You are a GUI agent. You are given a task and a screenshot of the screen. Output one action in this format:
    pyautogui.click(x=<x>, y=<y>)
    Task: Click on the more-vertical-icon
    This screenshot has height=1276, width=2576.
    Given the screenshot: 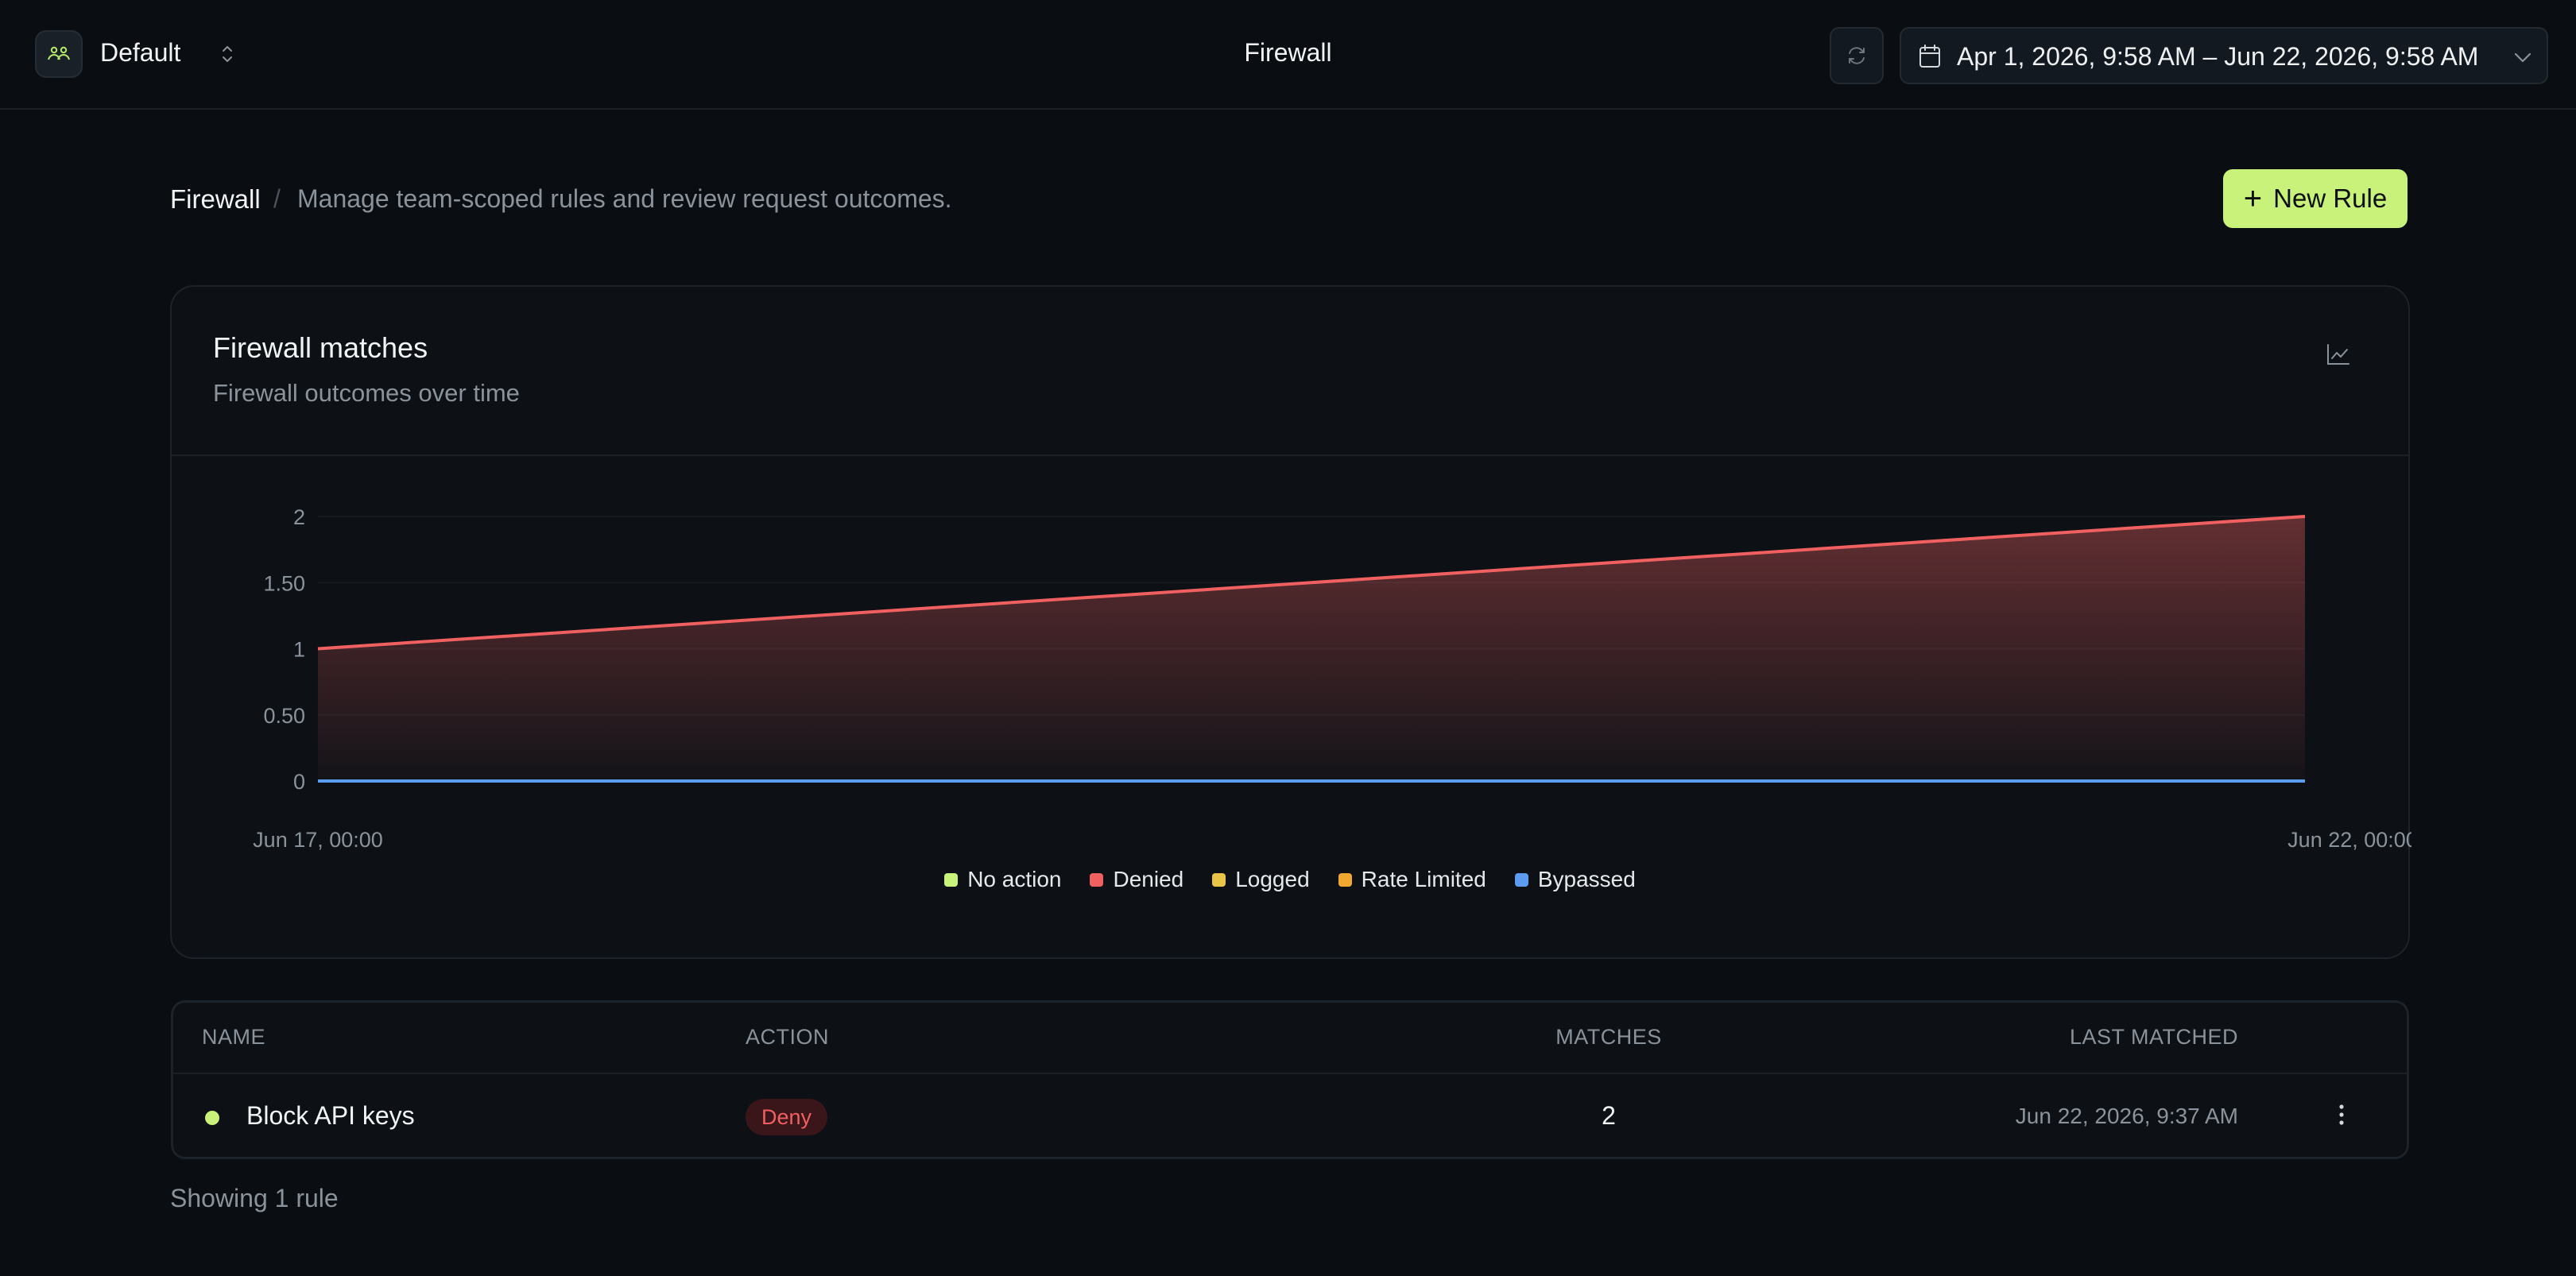 What is the action you would take?
    pyautogui.click(x=2341, y=1114)
    